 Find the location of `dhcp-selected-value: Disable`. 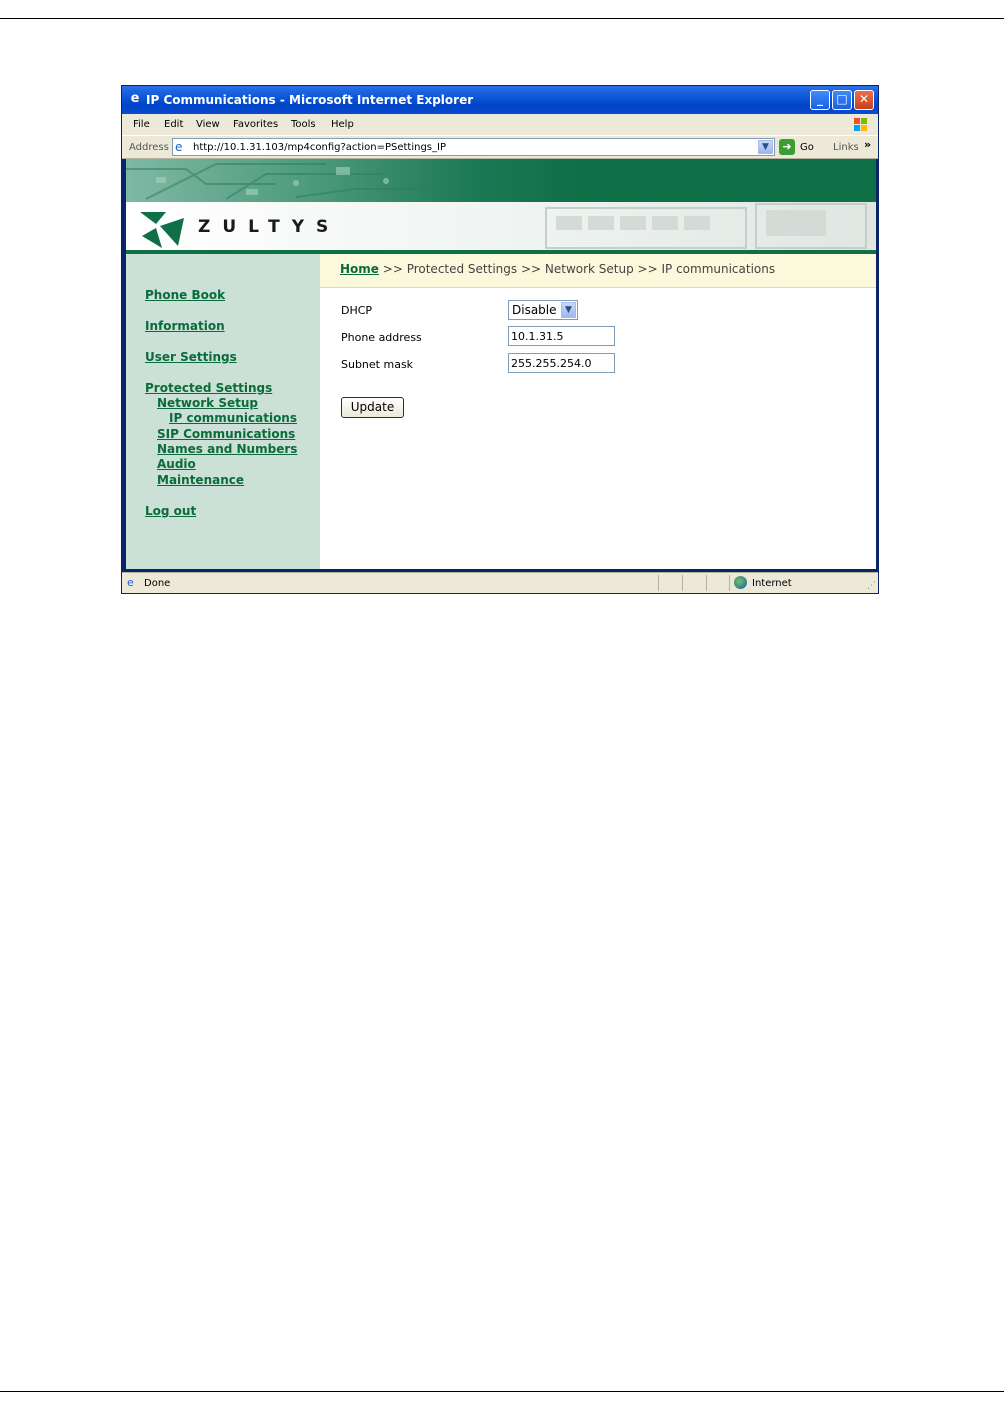

dhcp-selected-value: Disable is located at coordinates (534, 310).